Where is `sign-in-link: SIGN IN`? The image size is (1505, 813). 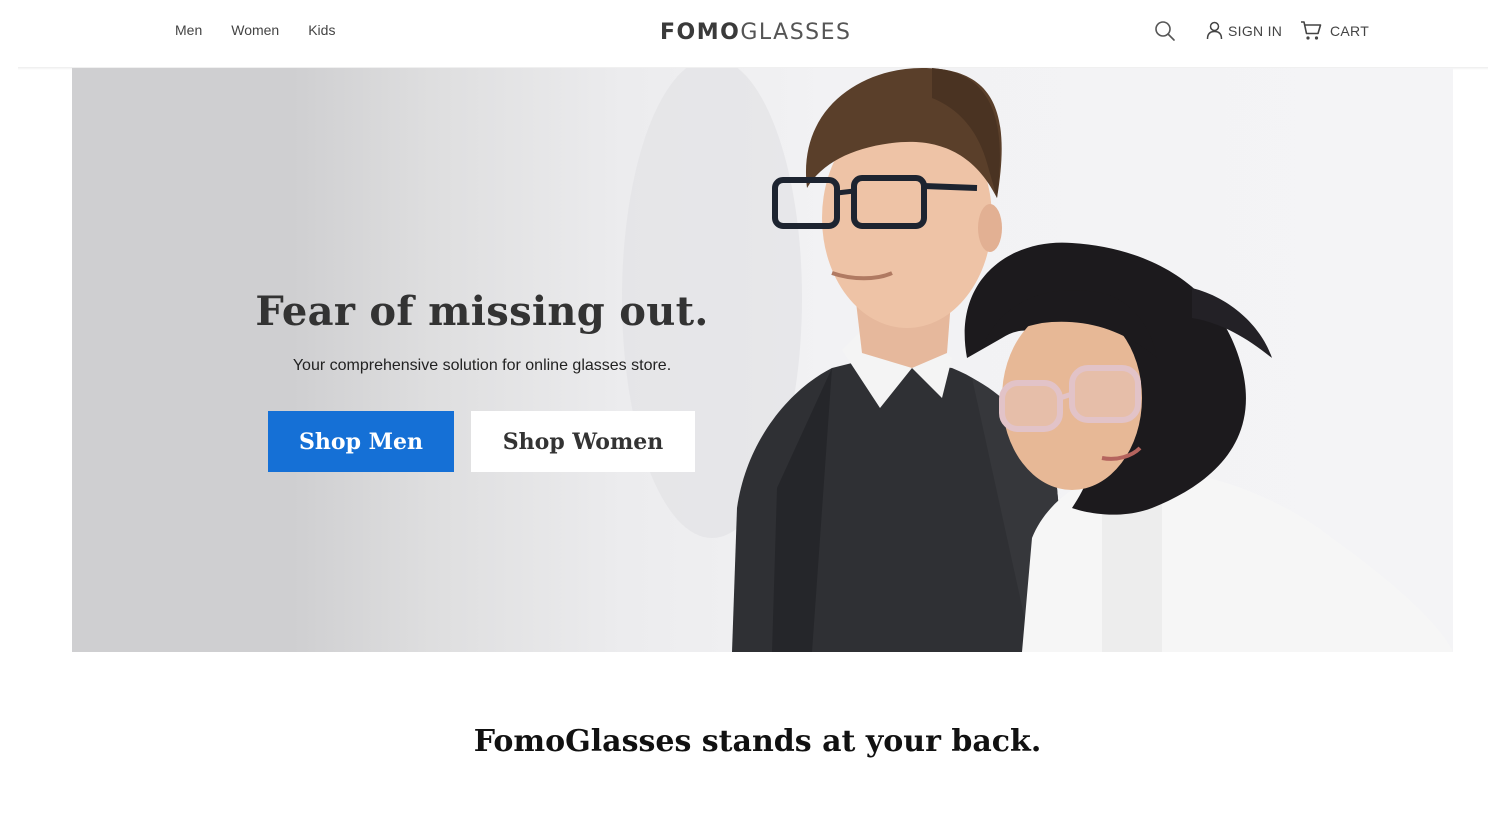 sign-in-link: SIGN IN is located at coordinates (1244, 30).